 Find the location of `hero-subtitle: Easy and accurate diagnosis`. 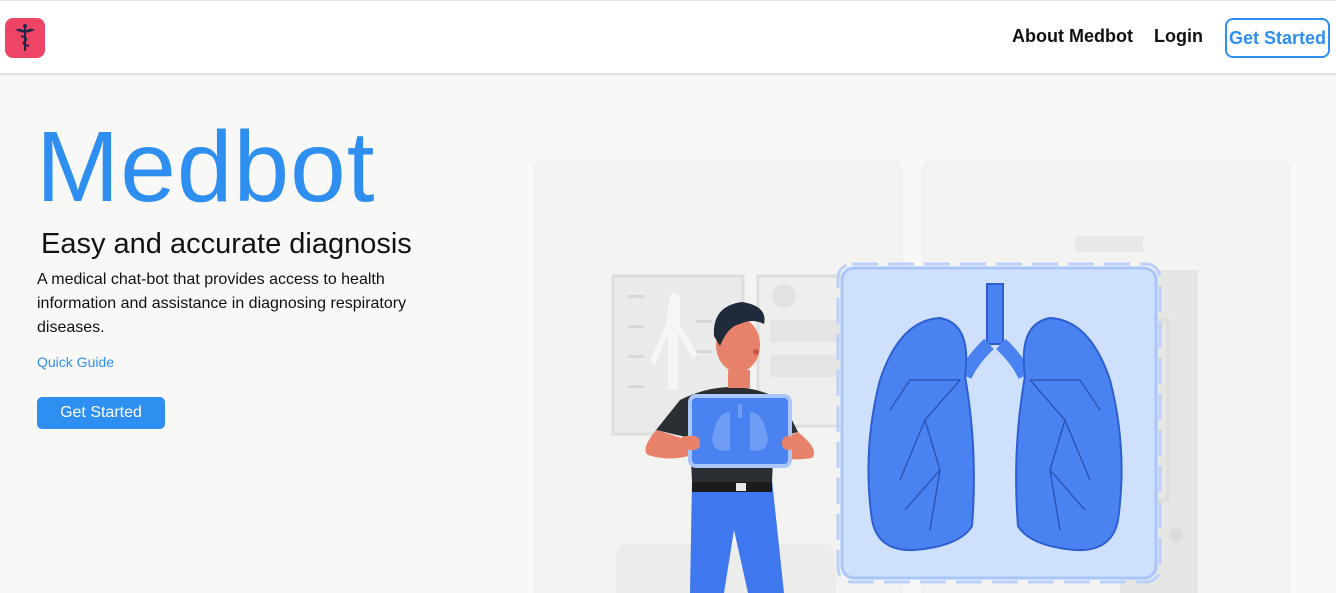

hero-subtitle: Easy and accurate diagnosis is located at coordinates (226, 244).